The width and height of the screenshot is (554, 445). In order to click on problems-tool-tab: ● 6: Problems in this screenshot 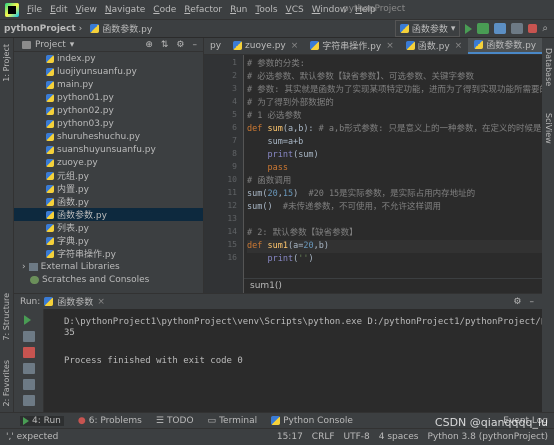, I will do `click(110, 421)`.